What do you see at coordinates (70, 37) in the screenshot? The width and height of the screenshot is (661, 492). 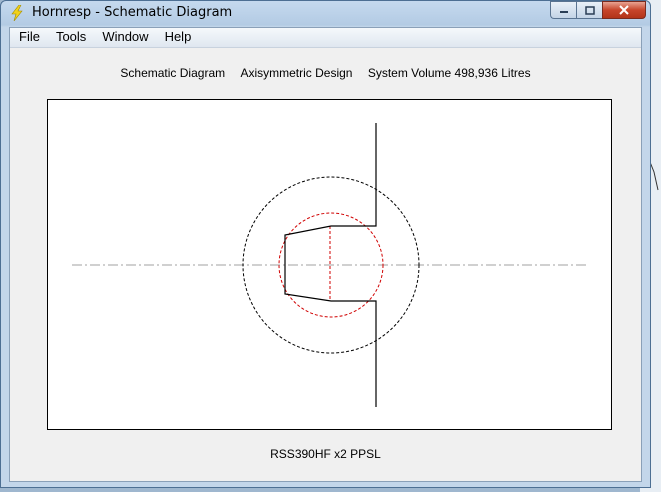 I see `menu-tools: Tools` at bounding box center [70, 37].